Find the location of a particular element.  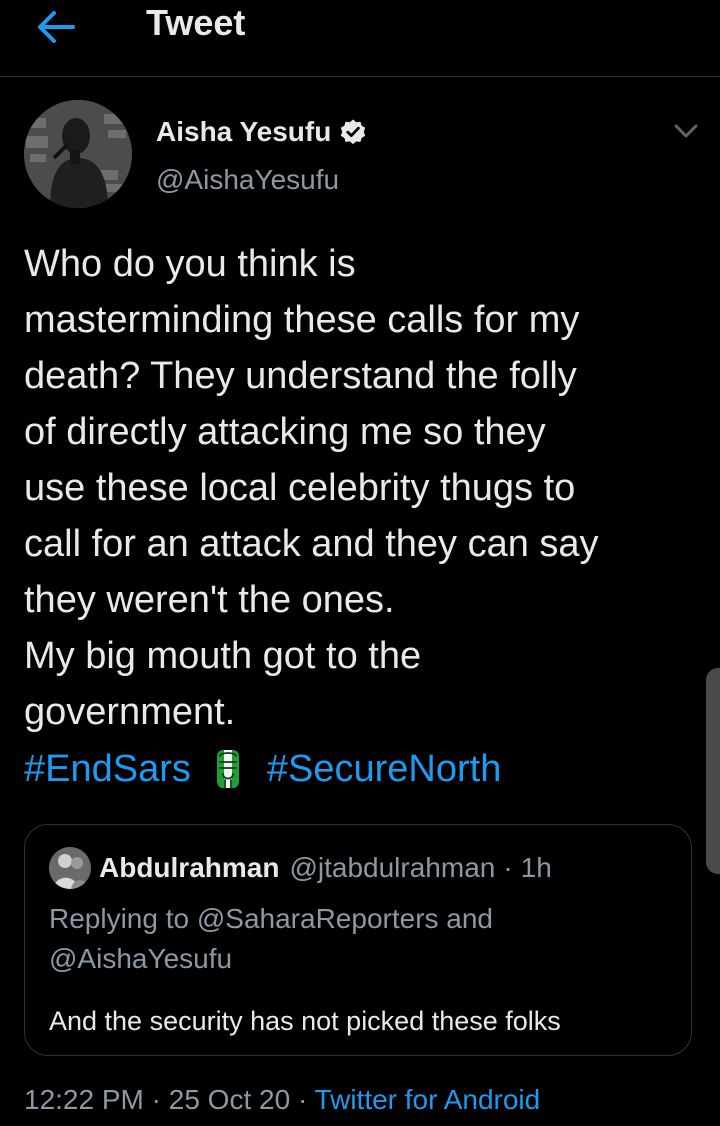

back-button is located at coordinates (56, 27).